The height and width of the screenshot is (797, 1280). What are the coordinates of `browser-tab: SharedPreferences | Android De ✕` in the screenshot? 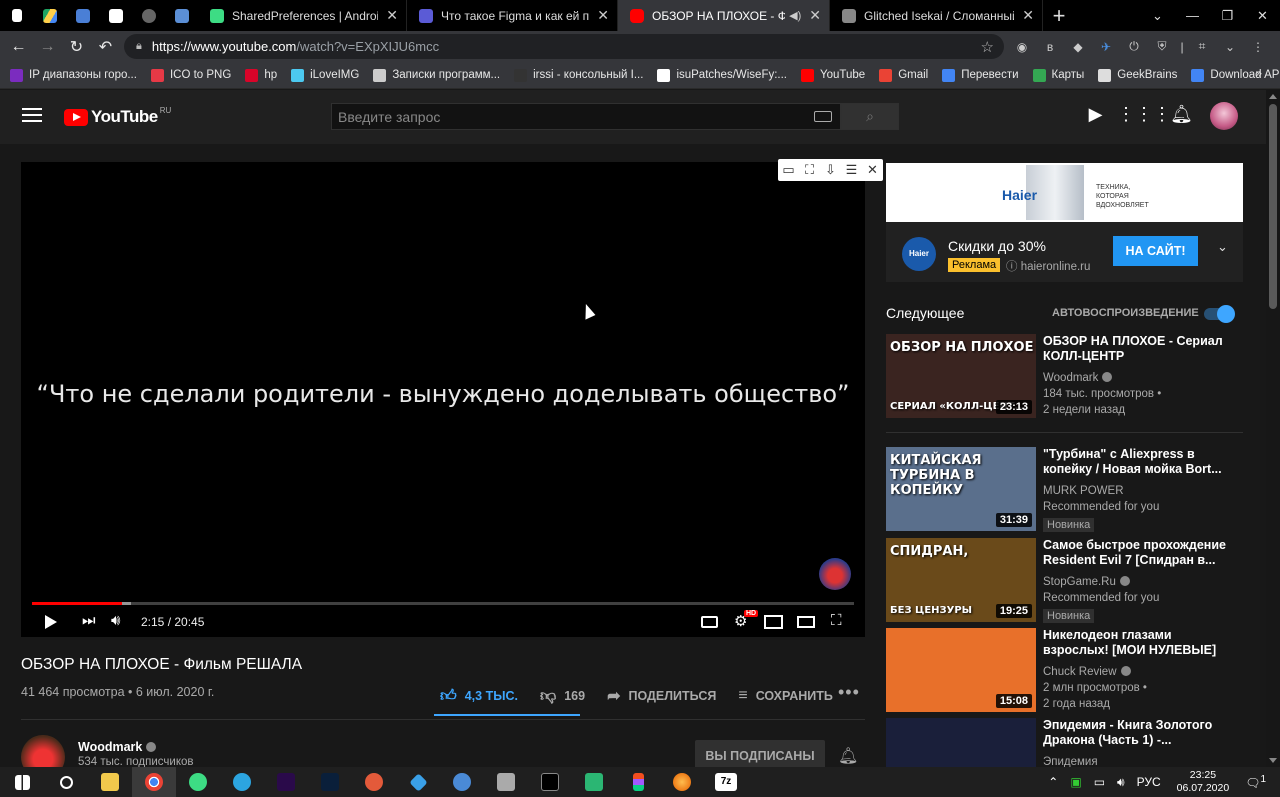 It's located at (302, 15).